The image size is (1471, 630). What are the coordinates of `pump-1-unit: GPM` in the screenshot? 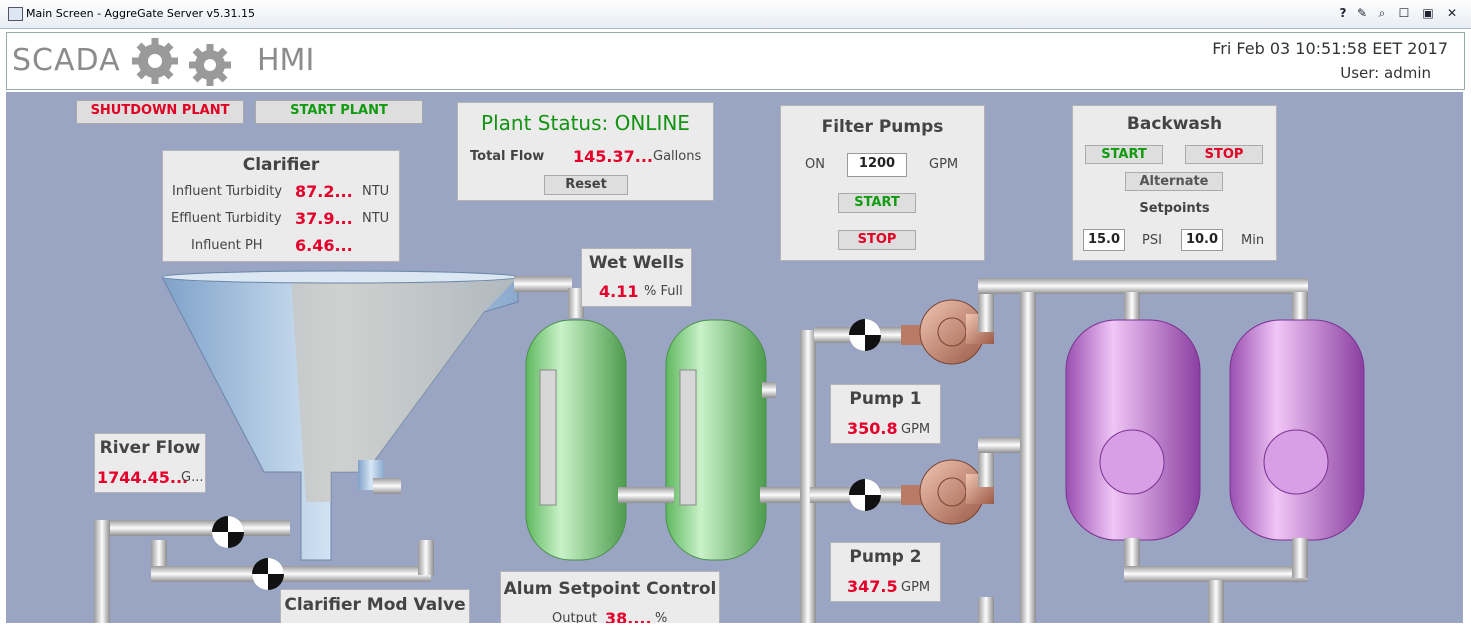 It's located at (916, 429).